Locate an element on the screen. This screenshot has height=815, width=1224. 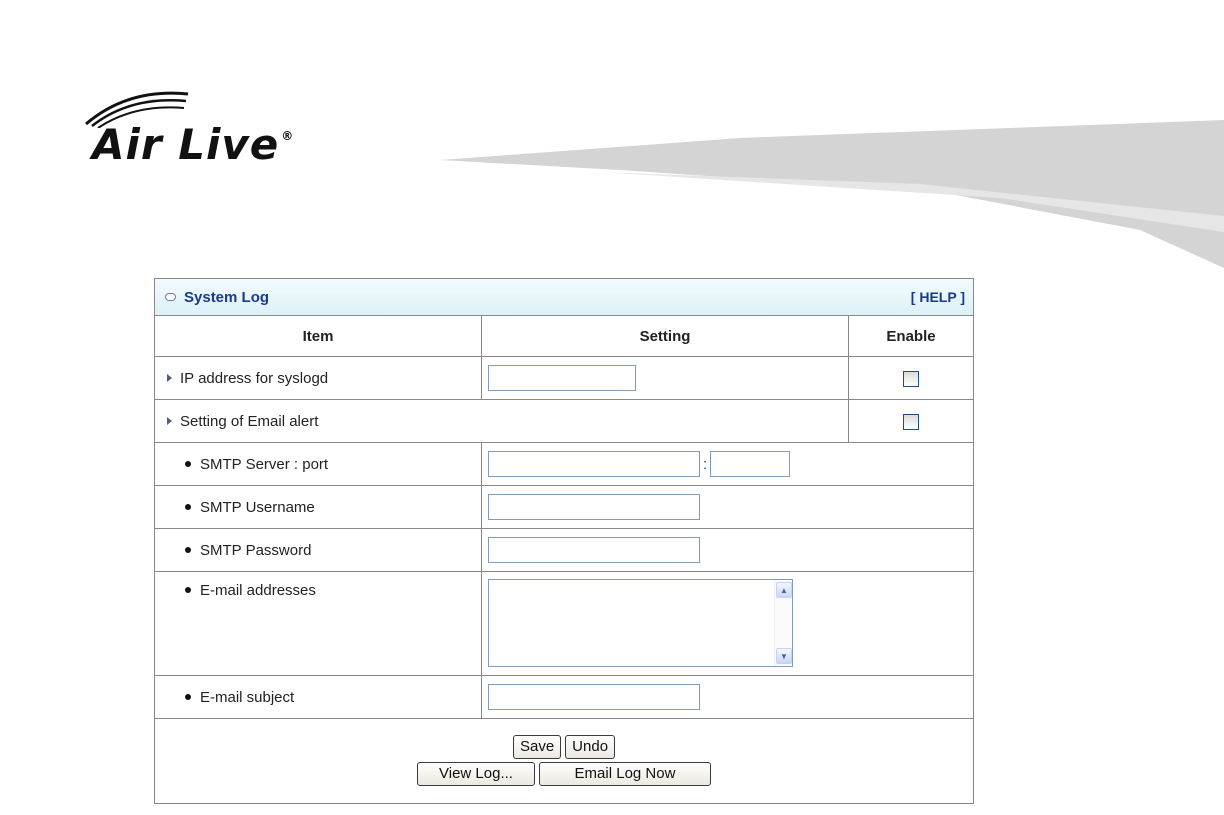
undo-button: Undo is located at coordinates (590, 747).